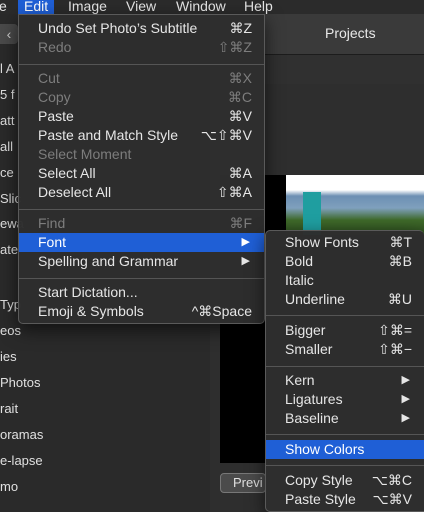  I want to click on menu-item-emoji-symbols: Emoji & Symbols ^⌘Space, so click(141, 311).